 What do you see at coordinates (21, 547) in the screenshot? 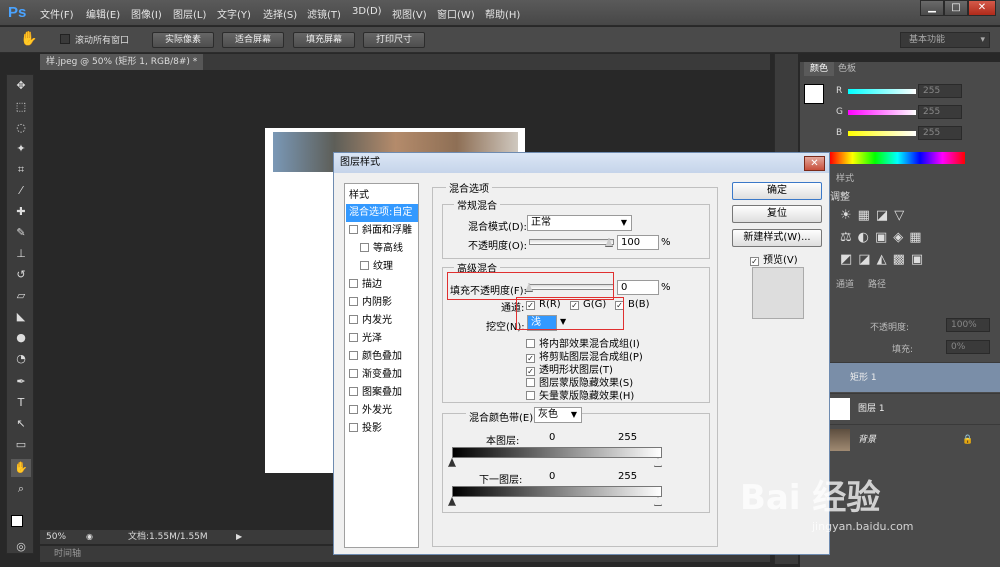
I see `quick-mask-icon: ◎` at bounding box center [21, 547].